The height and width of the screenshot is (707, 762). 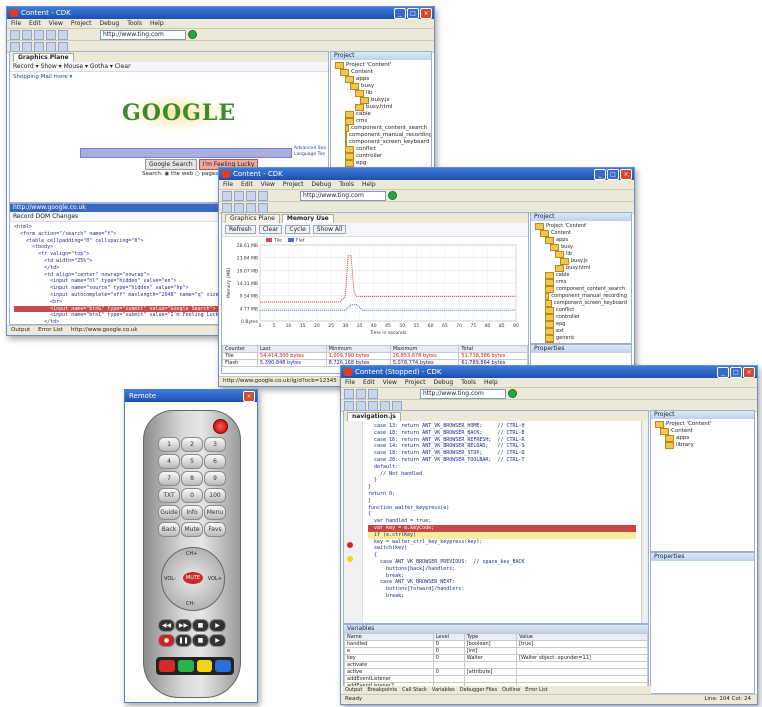 I want to click on remote-key-4: 4, so click(x=169, y=461).